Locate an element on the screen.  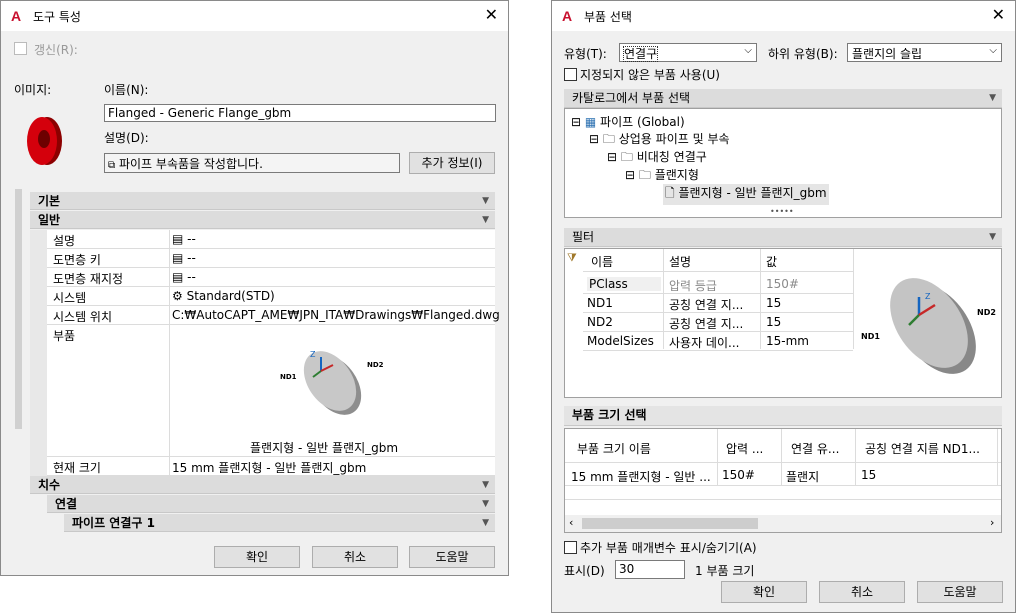
section-pipe-connector: 파이프 연결구 1 ▼ is located at coordinates (279, 523).